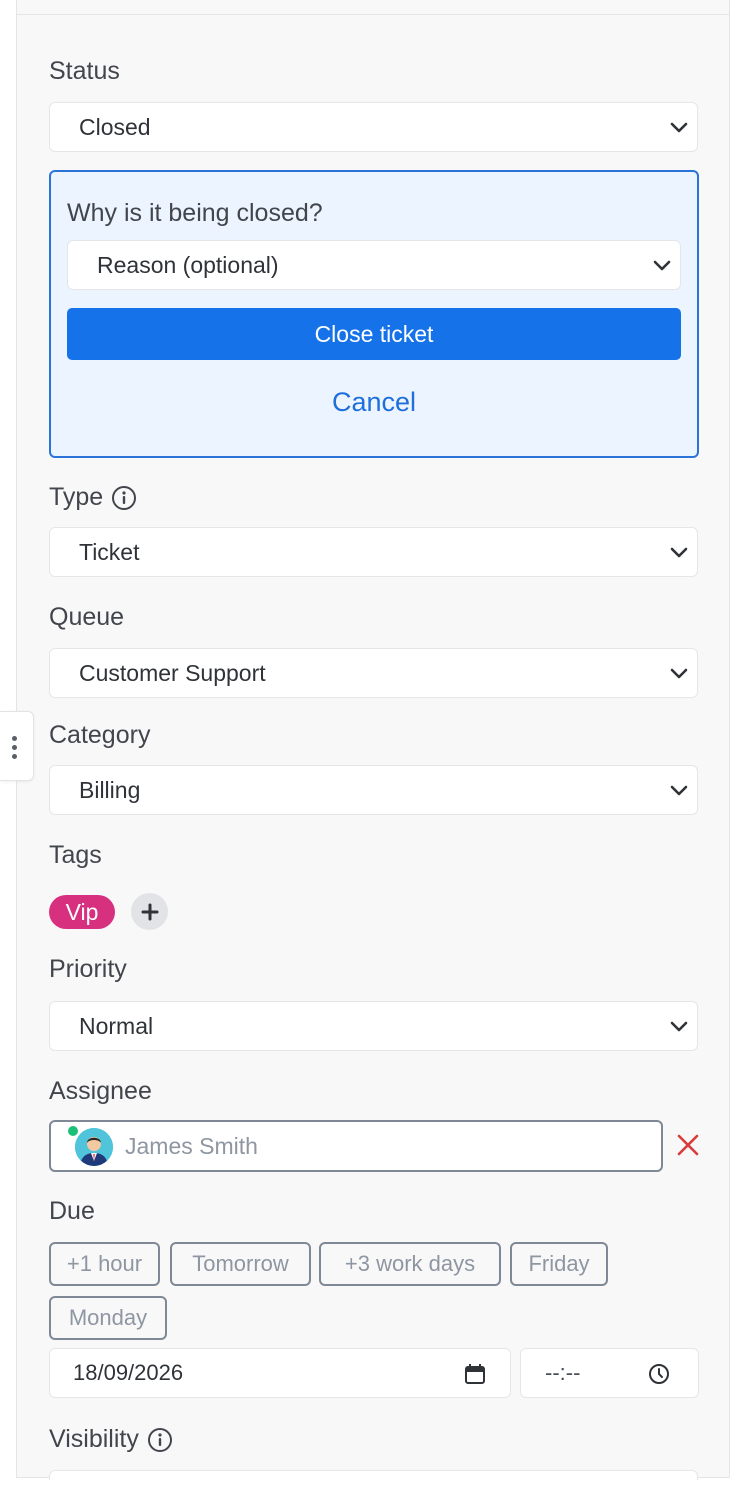 The width and height of the screenshot is (746, 1492). Describe the element at coordinates (76, 497) in the screenshot. I see `type-label: Type` at that location.